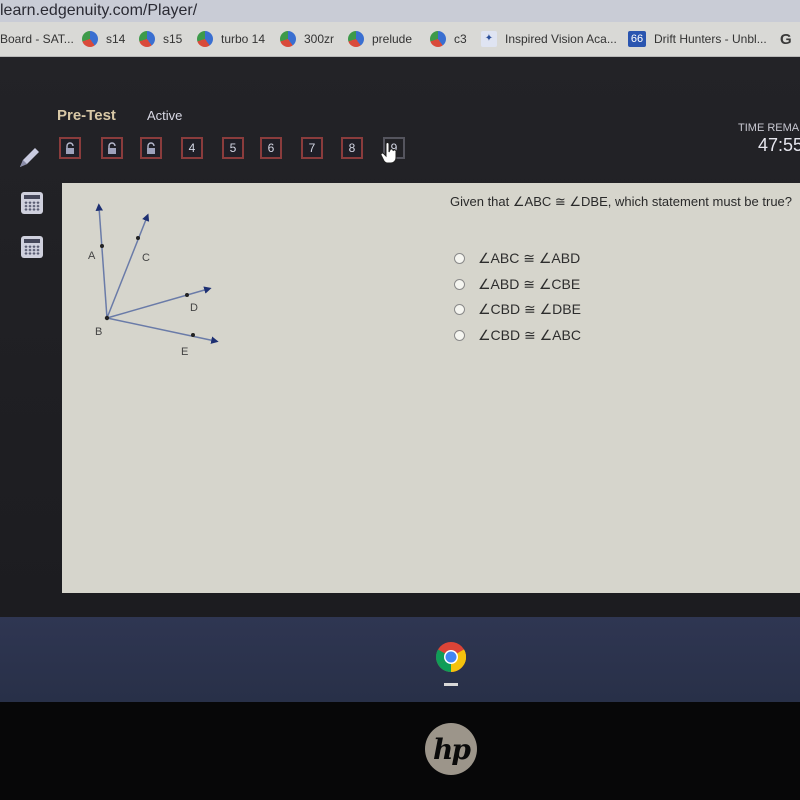 The width and height of the screenshot is (800, 800). What do you see at coordinates (233, 148) in the screenshot?
I see `question-5-button: 5` at bounding box center [233, 148].